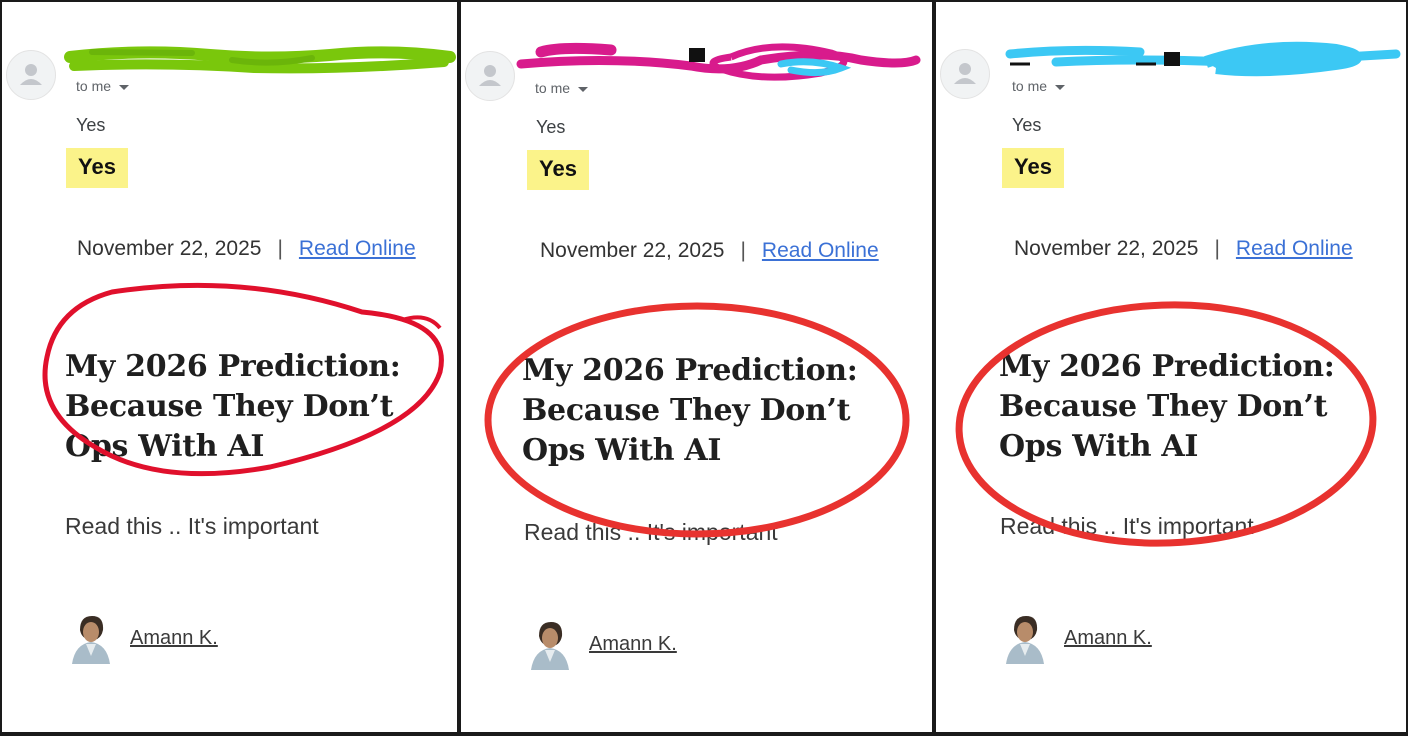 The width and height of the screenshot is (1408, 736). Describe the element at coordinates (81, 58) in the screenshot. I see `sender-line: A` at that location.